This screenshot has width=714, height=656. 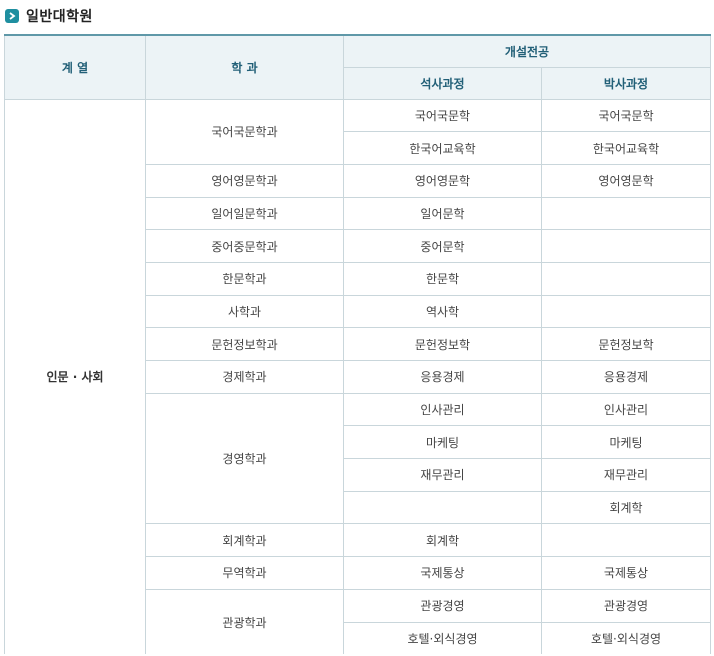 What do you see at coordinates (442, 83) in the screenshot?
I see `header-masters: 석사과정` at bounding box center [442, 83].